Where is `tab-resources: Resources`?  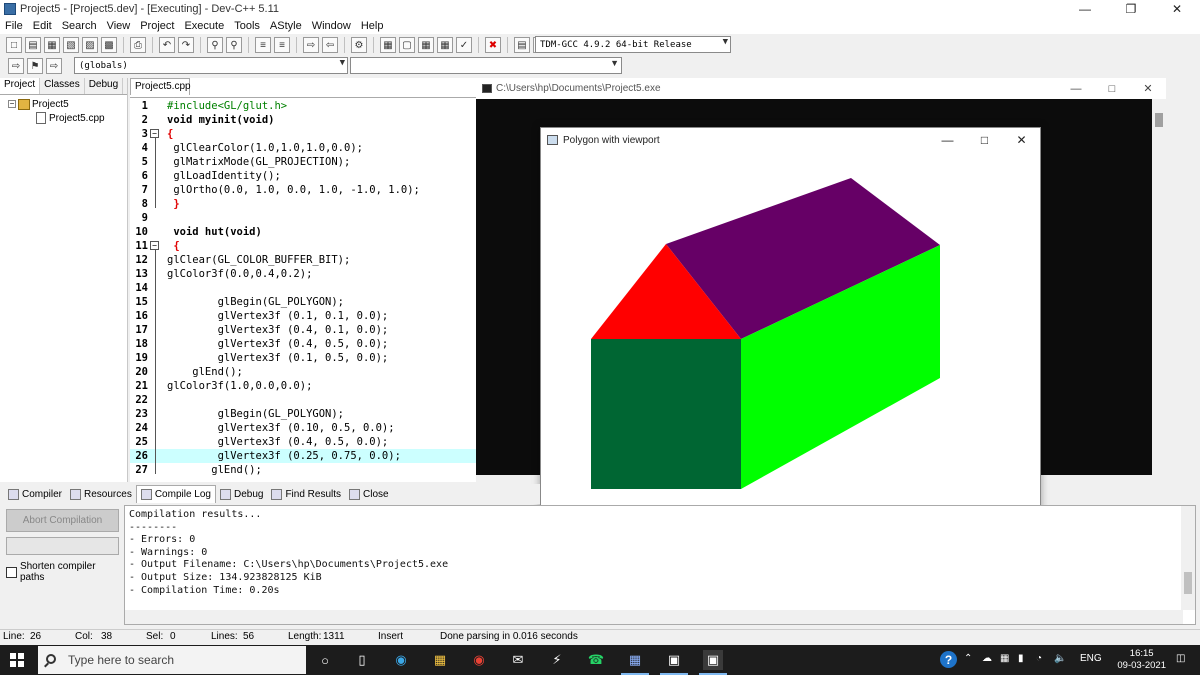
tab-resources: Resources is located at coordinates (101, 494).